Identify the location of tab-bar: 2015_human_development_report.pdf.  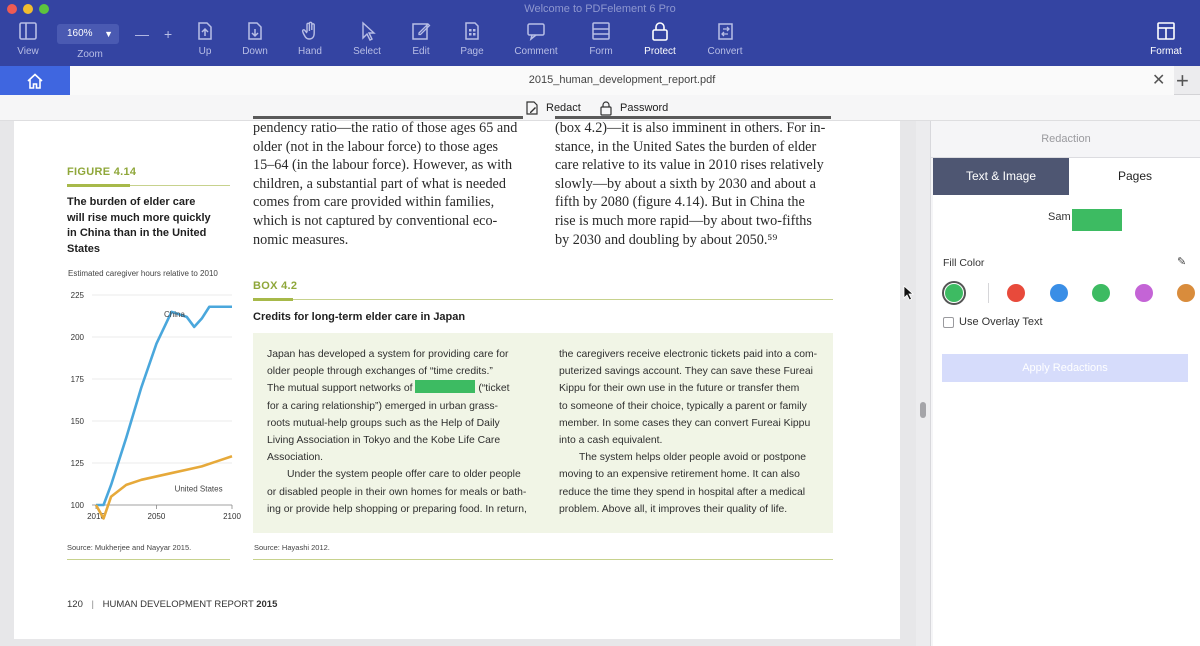
(600, 80).